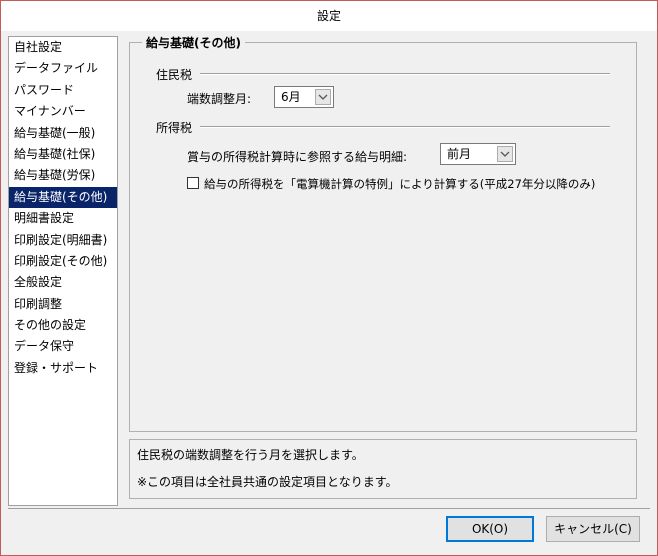 Image resolution: width=658 pixels, height=556 pixels. I want to click on group-title: 給与基礎(その他), so click(193, 42).